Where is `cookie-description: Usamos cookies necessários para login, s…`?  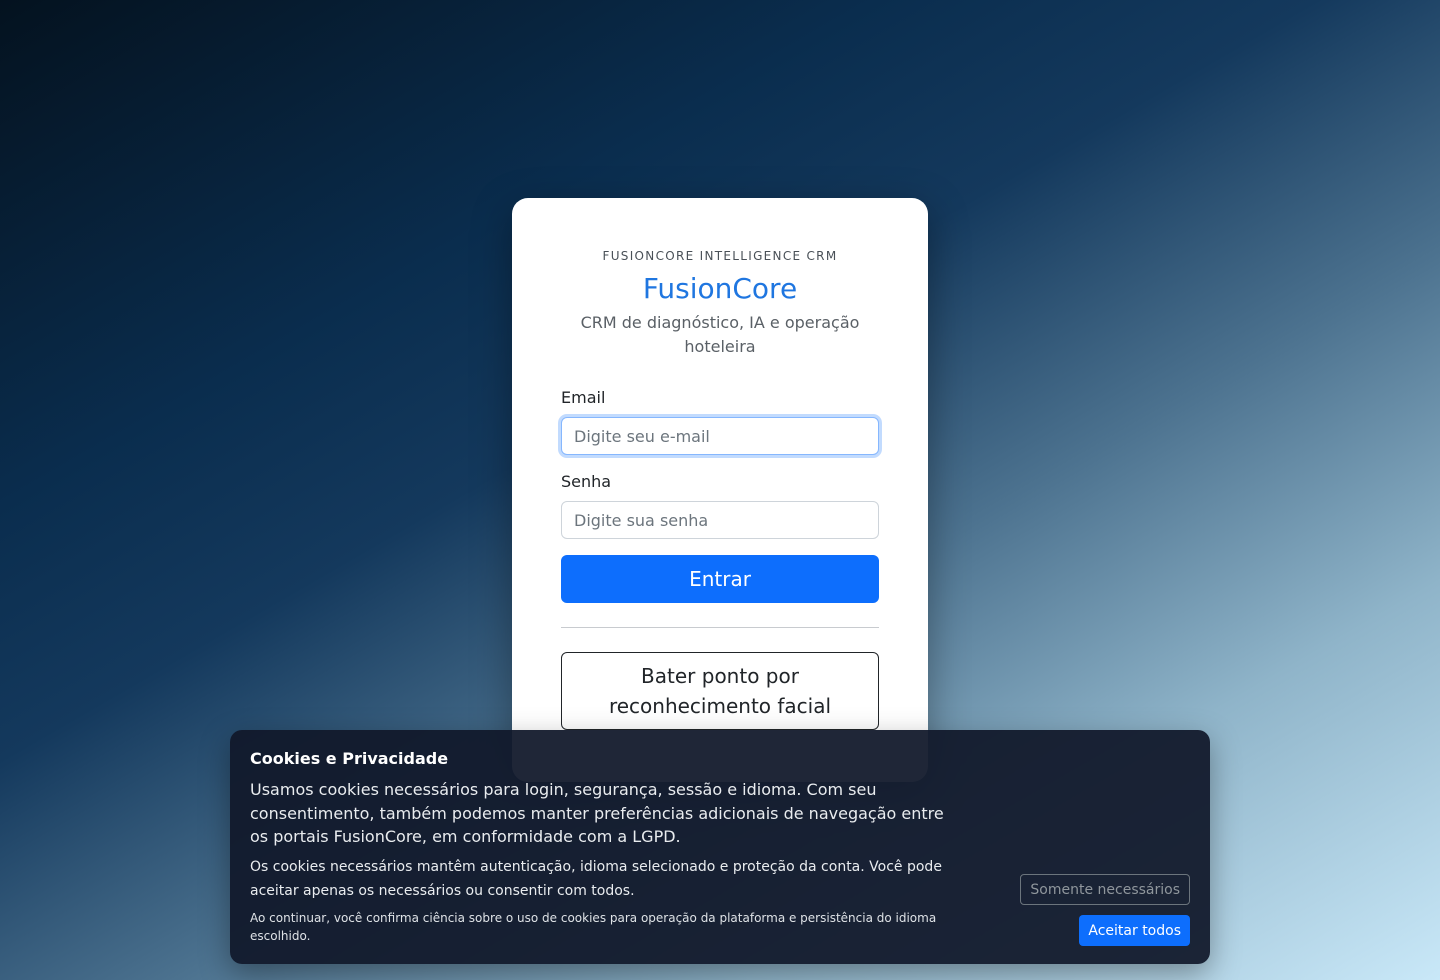 cookie-description: Usamos cookies necessários para login, s… is located at coordinates (597, 813).